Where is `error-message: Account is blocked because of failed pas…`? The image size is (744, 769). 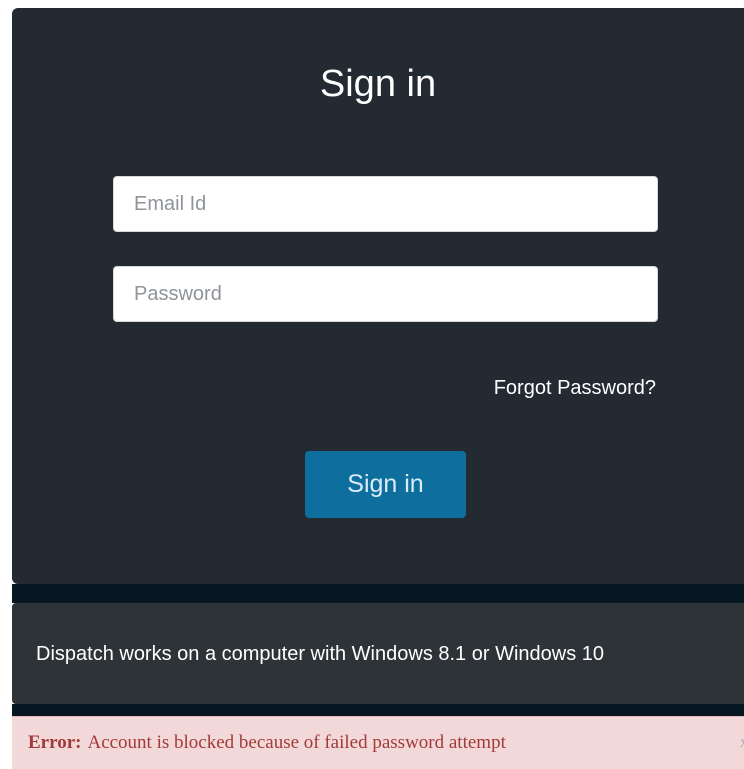
error-message: Account is blocked because of failed pas… is located at coordinates (296, 742).